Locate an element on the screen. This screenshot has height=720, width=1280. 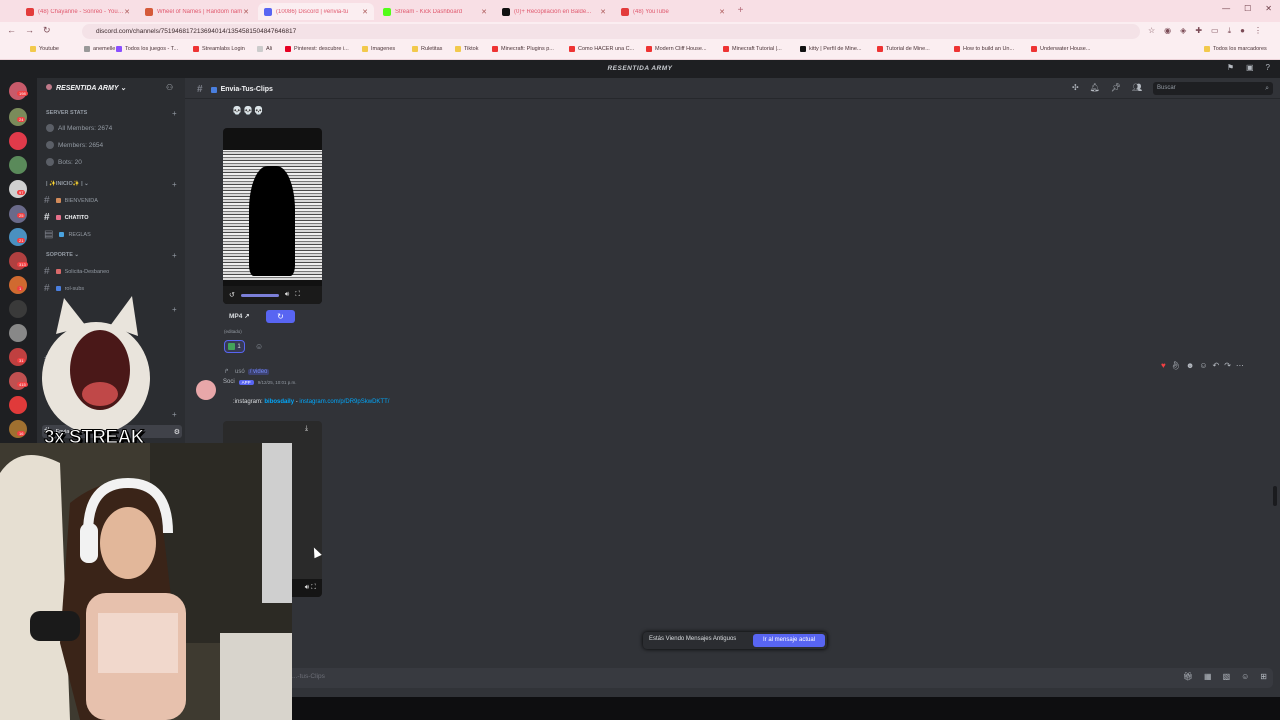
avatar is located at coordinates (206, 390).